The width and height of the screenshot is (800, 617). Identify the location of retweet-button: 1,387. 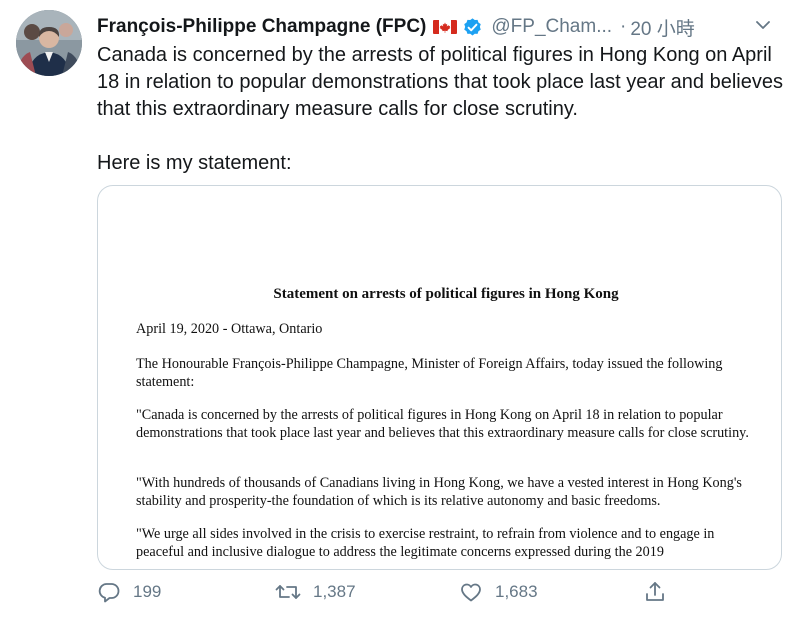
(315, 592).